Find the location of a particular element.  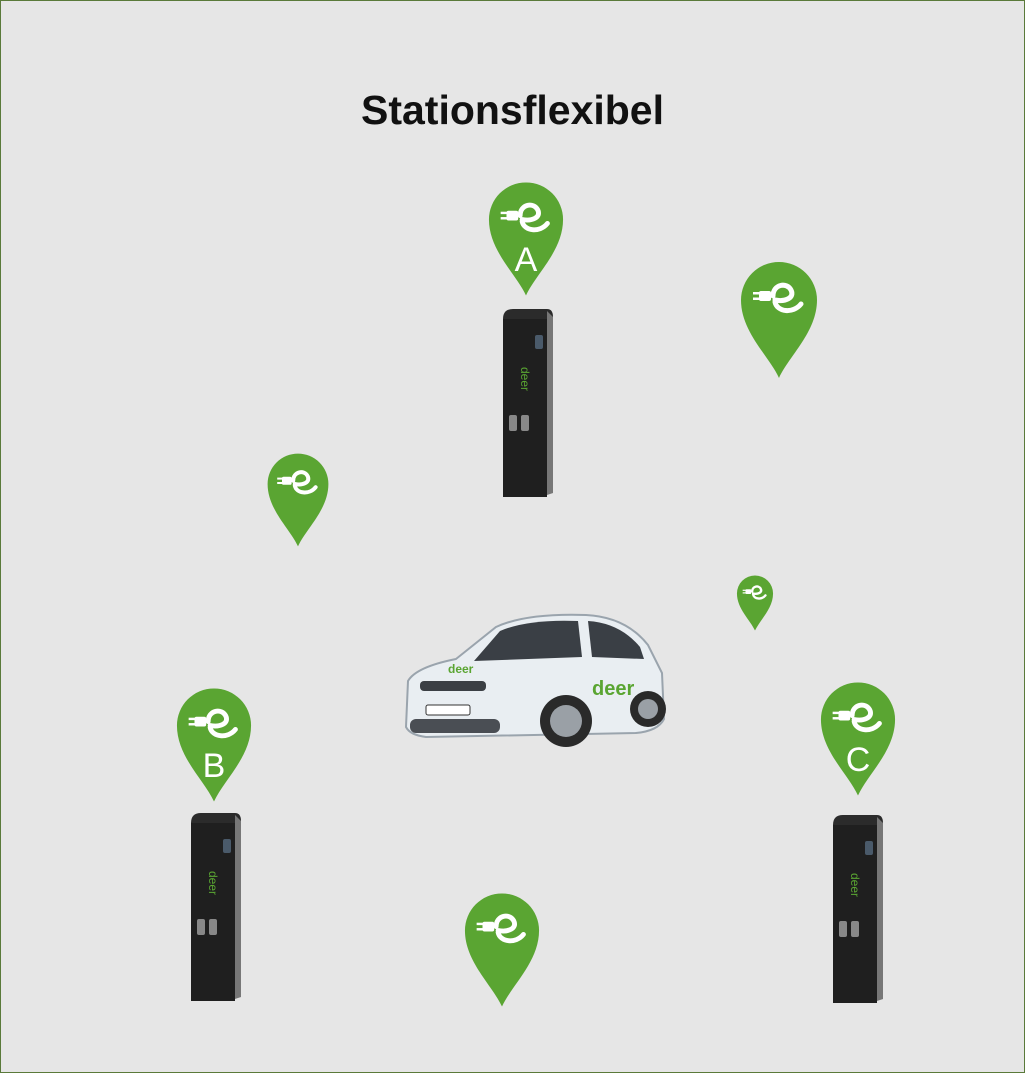

map-pin-a: A is located at coordinates (526, 239).